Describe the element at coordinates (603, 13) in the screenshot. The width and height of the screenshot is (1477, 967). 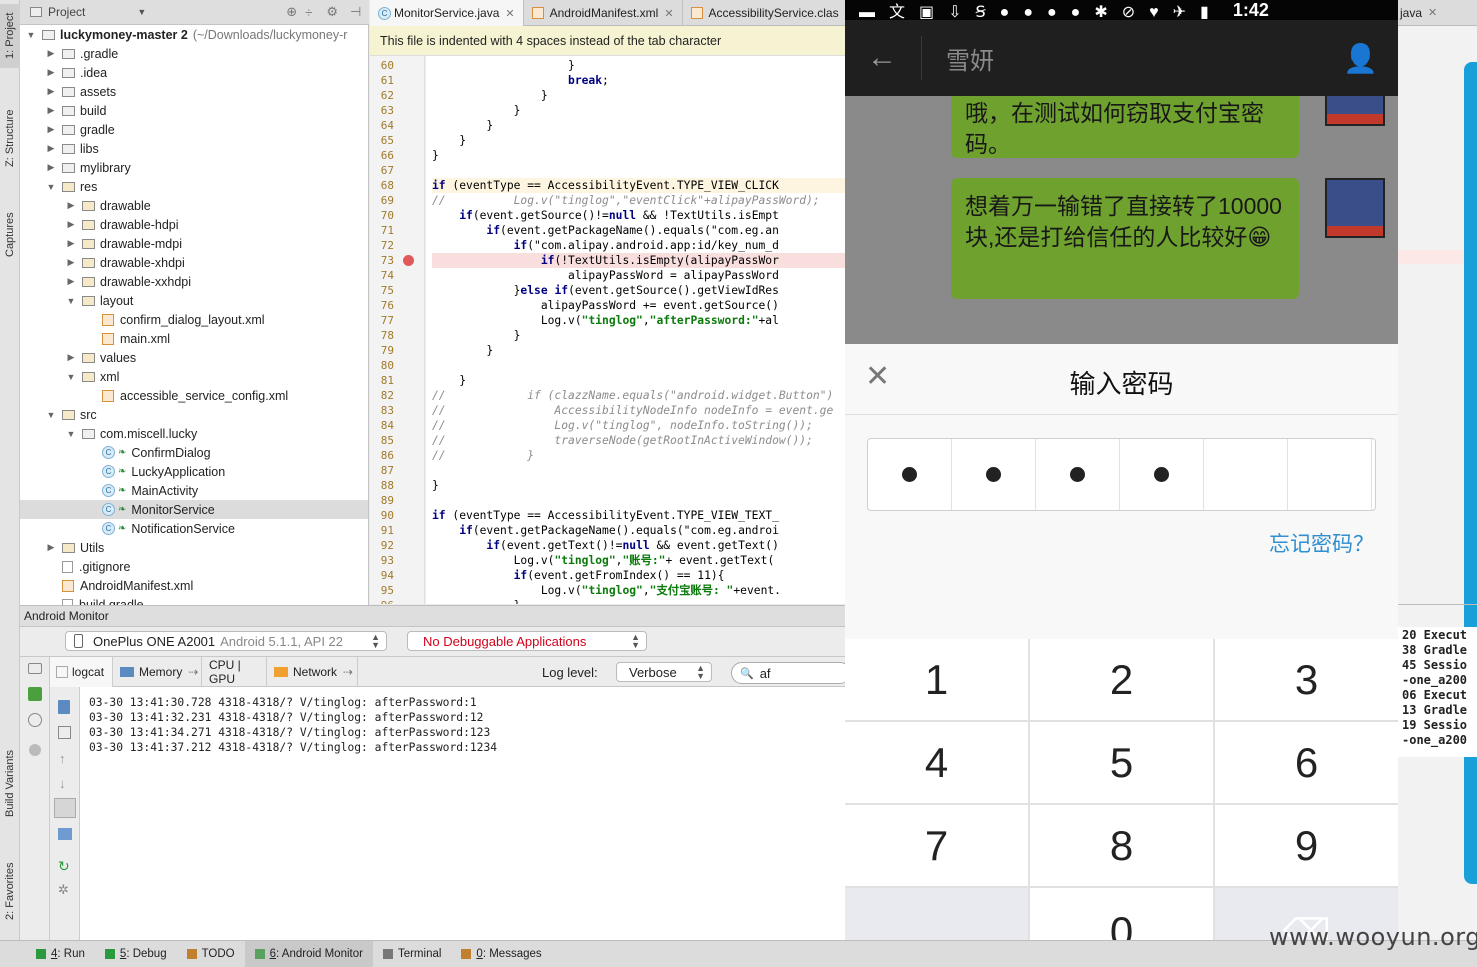
I see `editor-tab: AndroidManifest.xml ✕` at that location.